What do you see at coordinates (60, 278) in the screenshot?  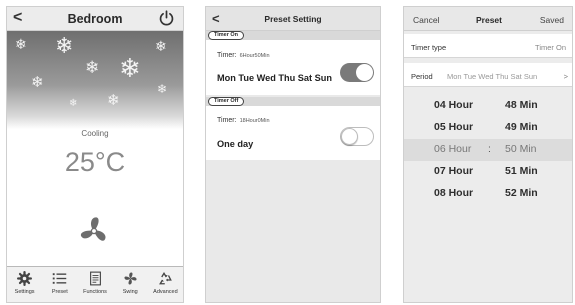 I see `list-icon` at bounding box center [60, 278].